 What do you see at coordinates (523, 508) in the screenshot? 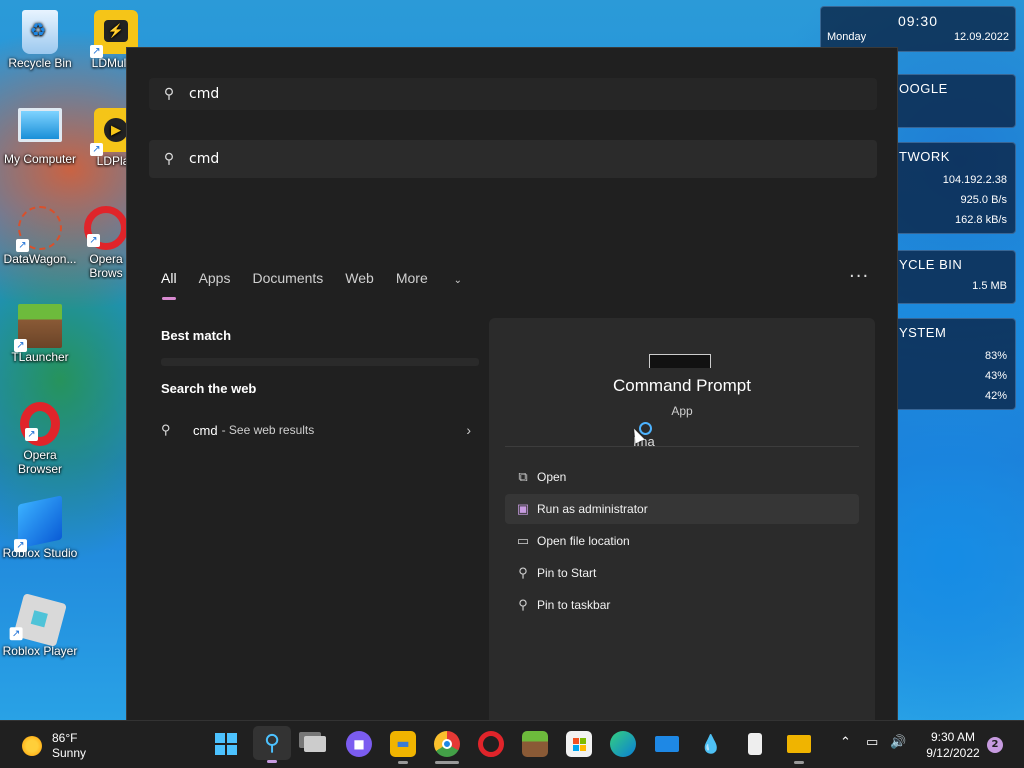
I see `shield-icon: ▣` at bounding box center [523, 508].